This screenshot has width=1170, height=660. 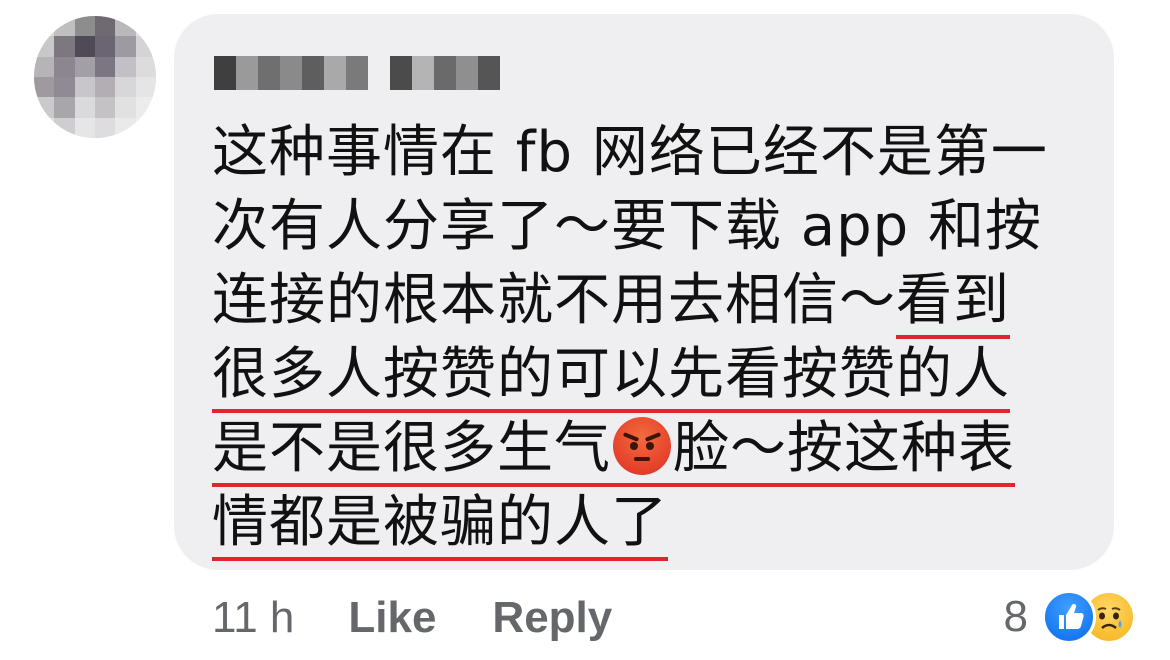 What do you see at coordinates (440, 525) in the screenshot?
I see `underlined-phrase-4: 情都是被骗的人了` at bounding box center [440, 525].